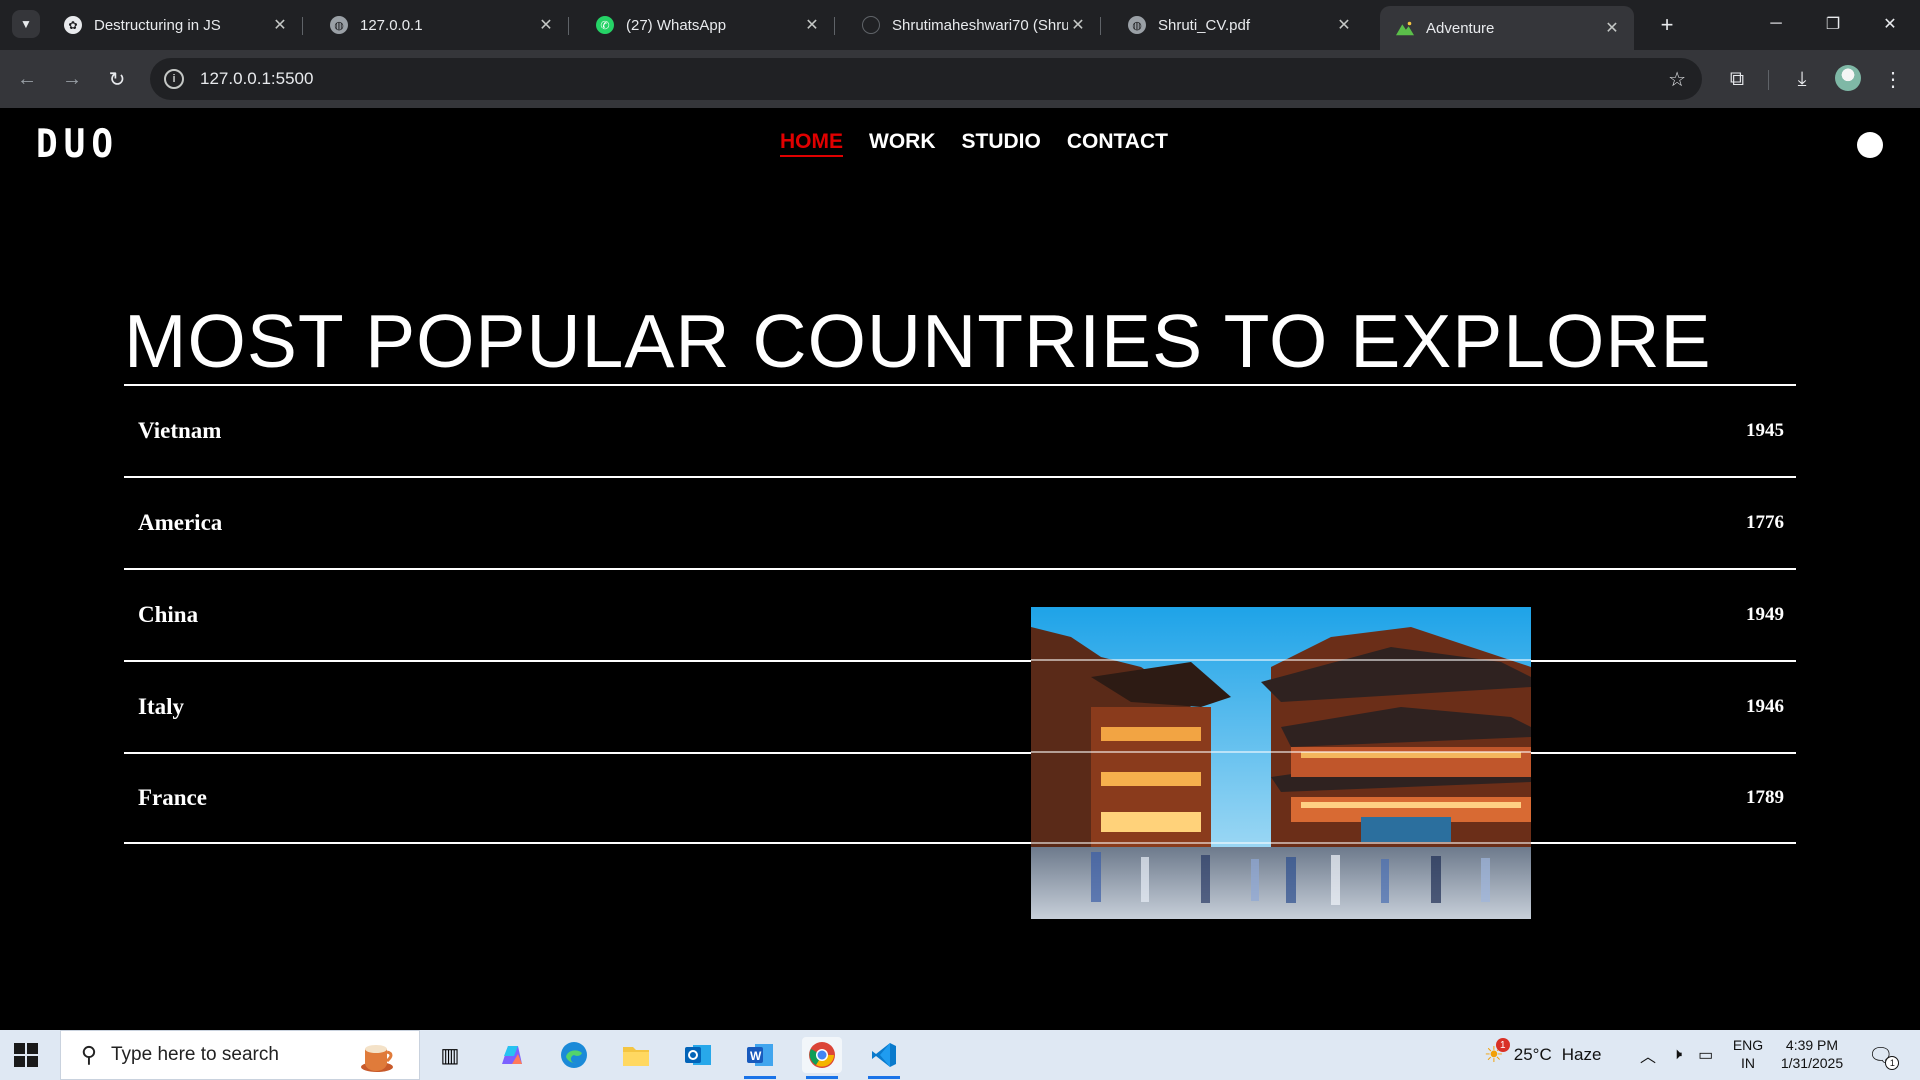 This screenshot has height=1080, width=1920. Describe the element at coordinates (1870, 145) in the screenshot. I see `theme-toggle` at that location.